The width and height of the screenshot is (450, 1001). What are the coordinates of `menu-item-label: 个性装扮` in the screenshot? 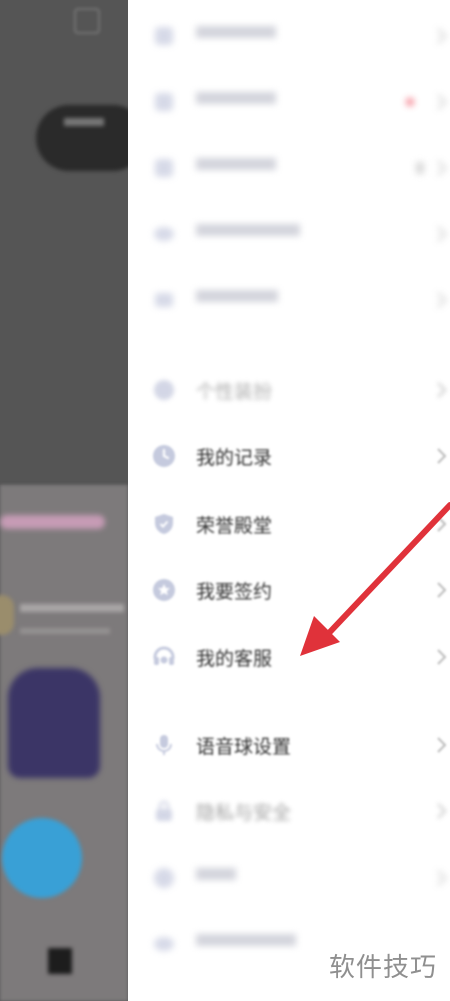 It's located at (234, 392).